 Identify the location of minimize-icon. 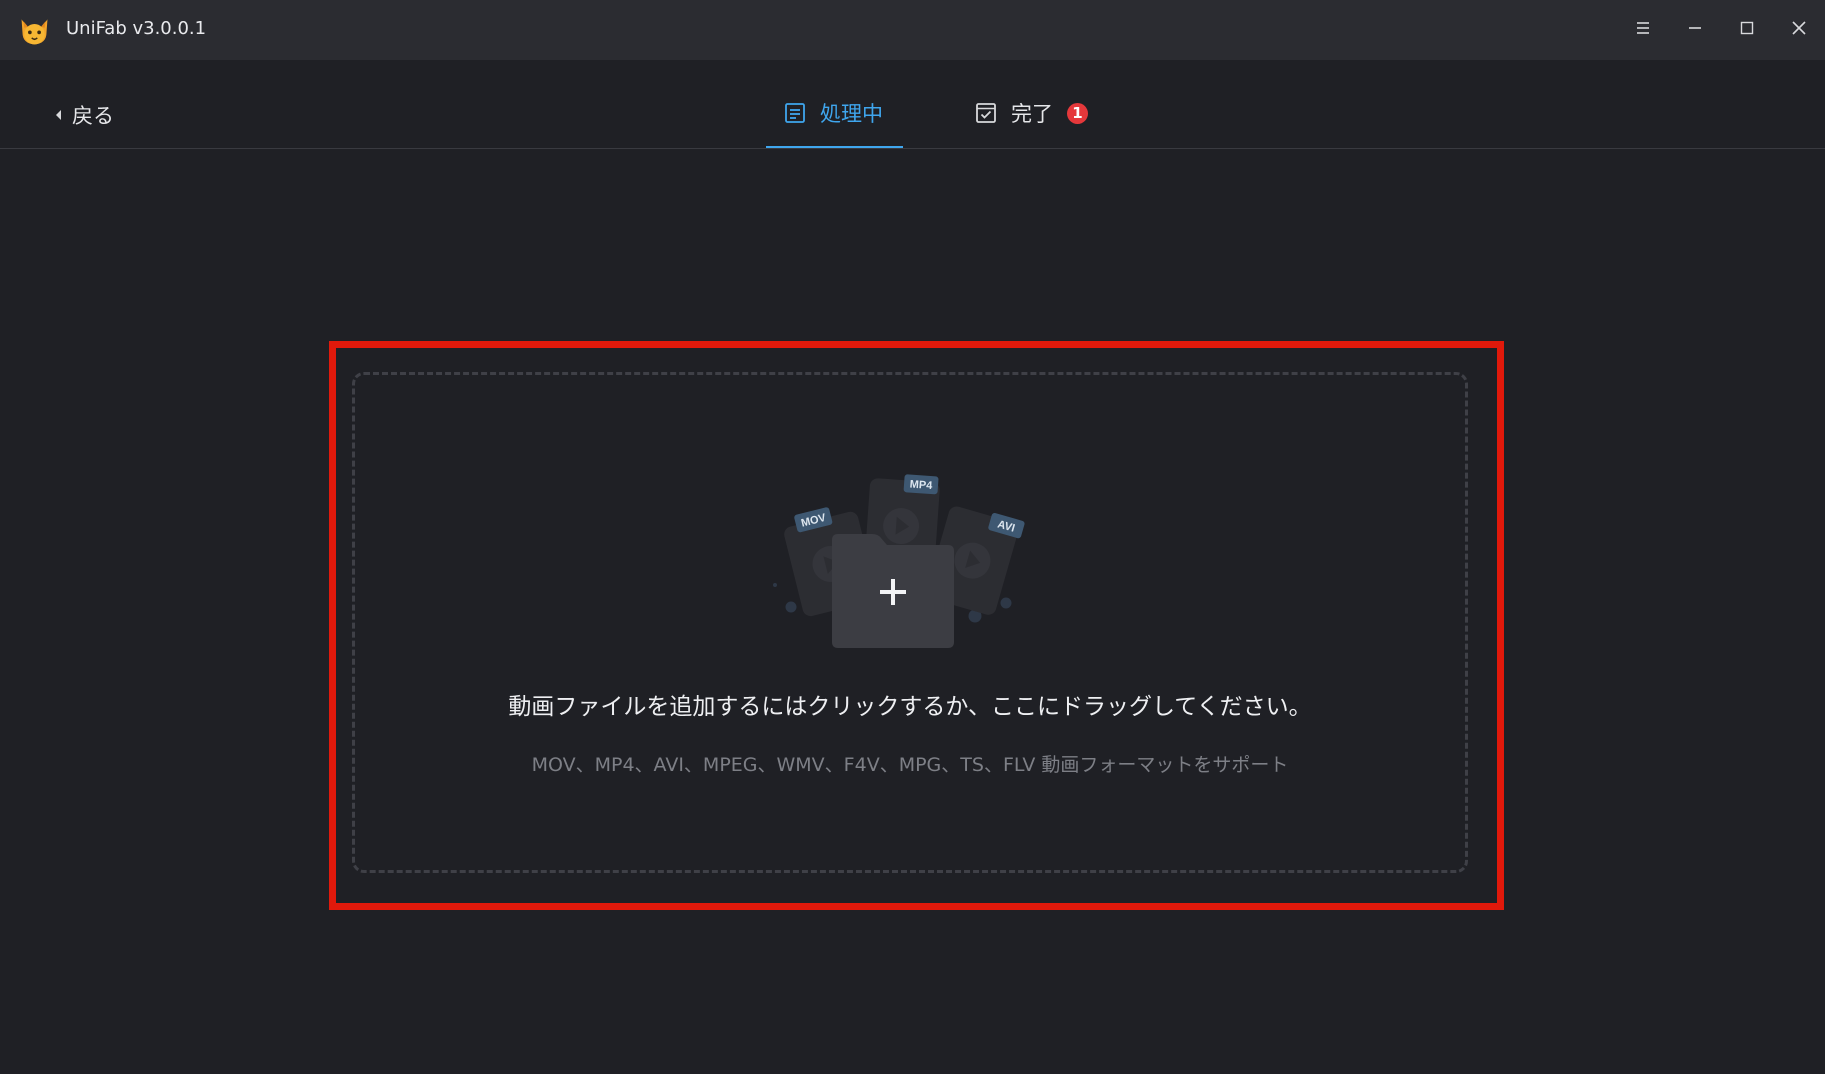
(1695, 28).